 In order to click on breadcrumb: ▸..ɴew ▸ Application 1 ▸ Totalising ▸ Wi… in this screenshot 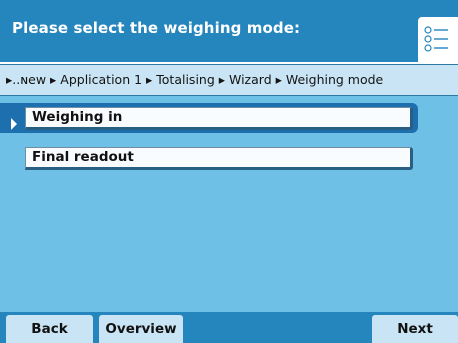, I will do `click(229, 80)`.